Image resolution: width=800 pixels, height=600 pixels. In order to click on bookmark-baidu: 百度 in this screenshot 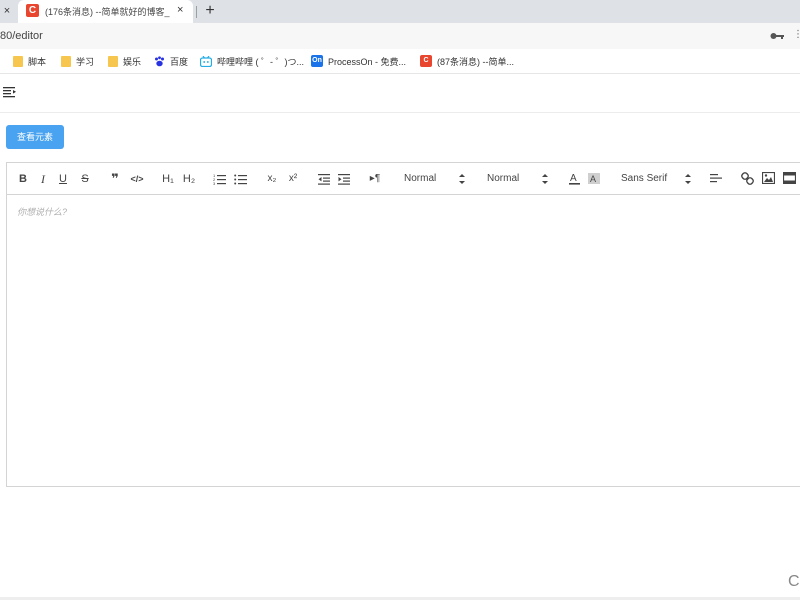, I will do `click(171, 61)`.